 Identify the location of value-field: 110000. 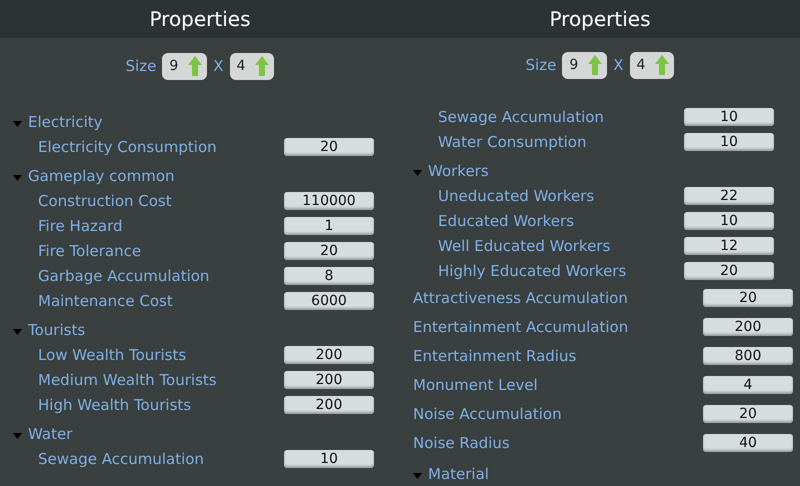
(329, 201).